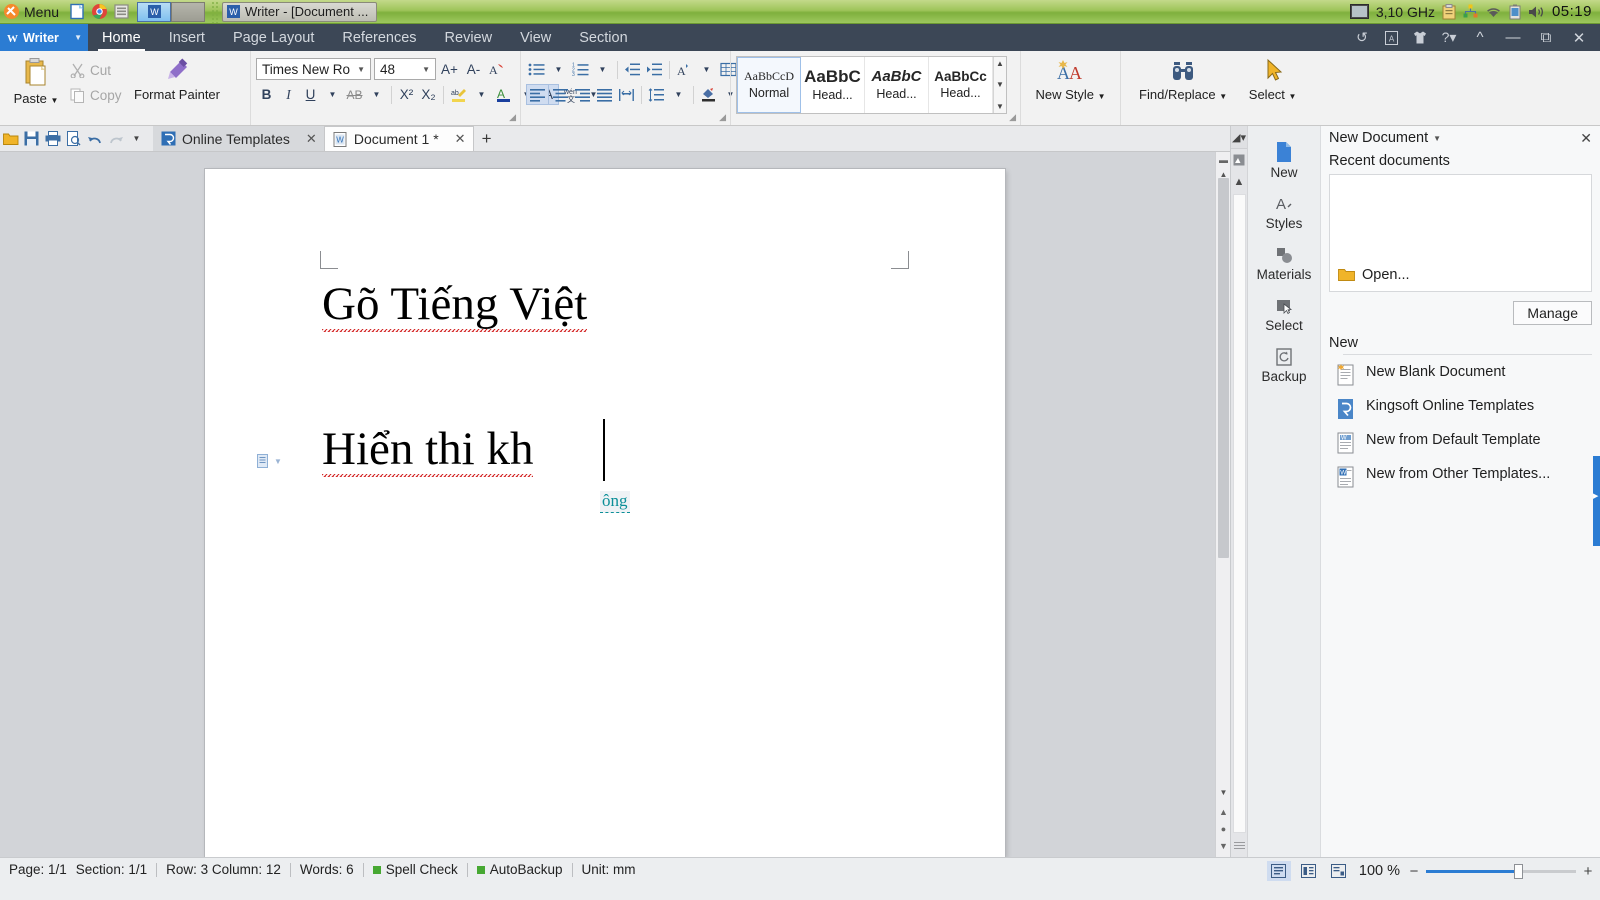 This screenshot has height=900, width=1600. I want to click on battery-icon, so click(1515, 12).